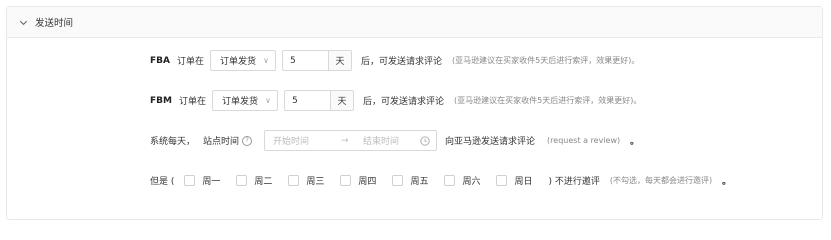  What do you see at coordinates (546, 60) in the screenshot?
I see `fba-hint: (亚马逊建议在买家收件5天后进行索评，效果更好)。` at bounding box center [546, 60].